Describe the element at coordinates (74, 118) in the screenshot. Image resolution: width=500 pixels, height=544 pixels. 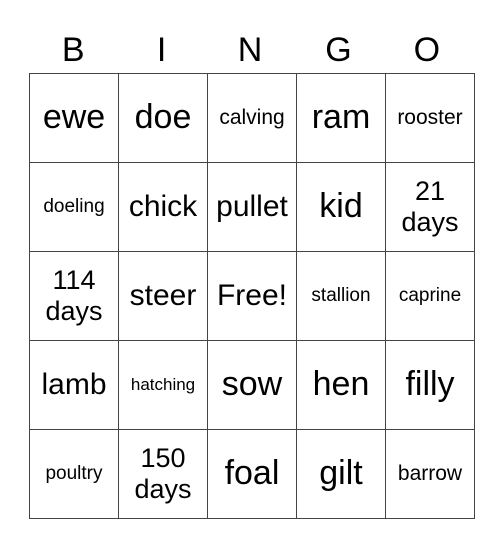
I see `bingo-cell: ewe` at that location.